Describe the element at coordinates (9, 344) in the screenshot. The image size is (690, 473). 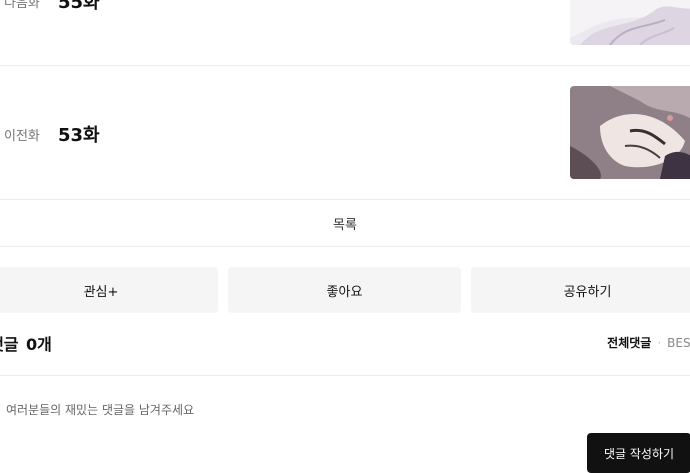
I see `comment-count-prefix: 댓글` at that location.